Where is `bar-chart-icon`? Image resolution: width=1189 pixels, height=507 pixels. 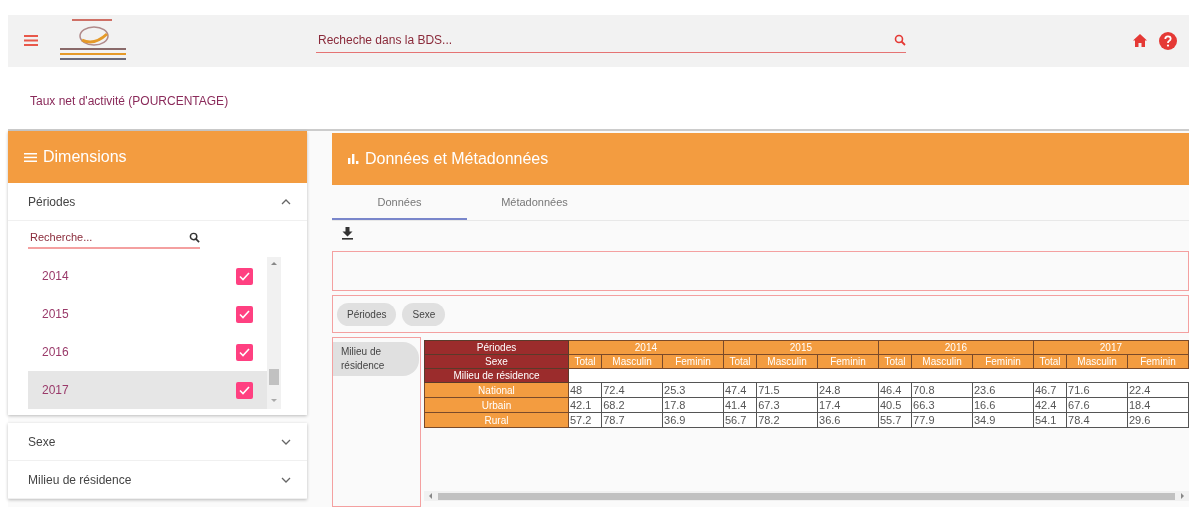
bar-chart-icon is located at coordinates (353, 159).